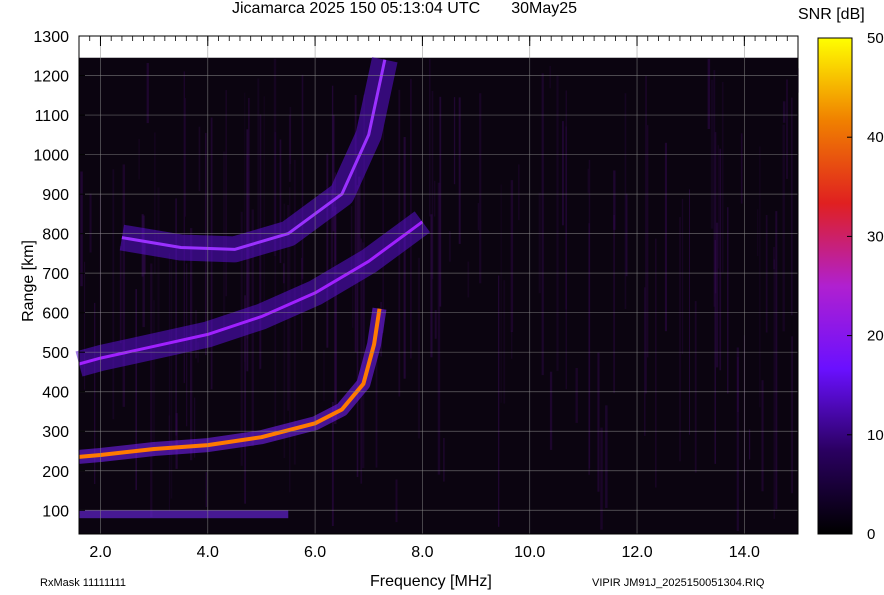  What do you see at coordinates (875, 236) in the screenshot?
I see `colorbar-tick-label: 30` at bounding box center [875, 236].